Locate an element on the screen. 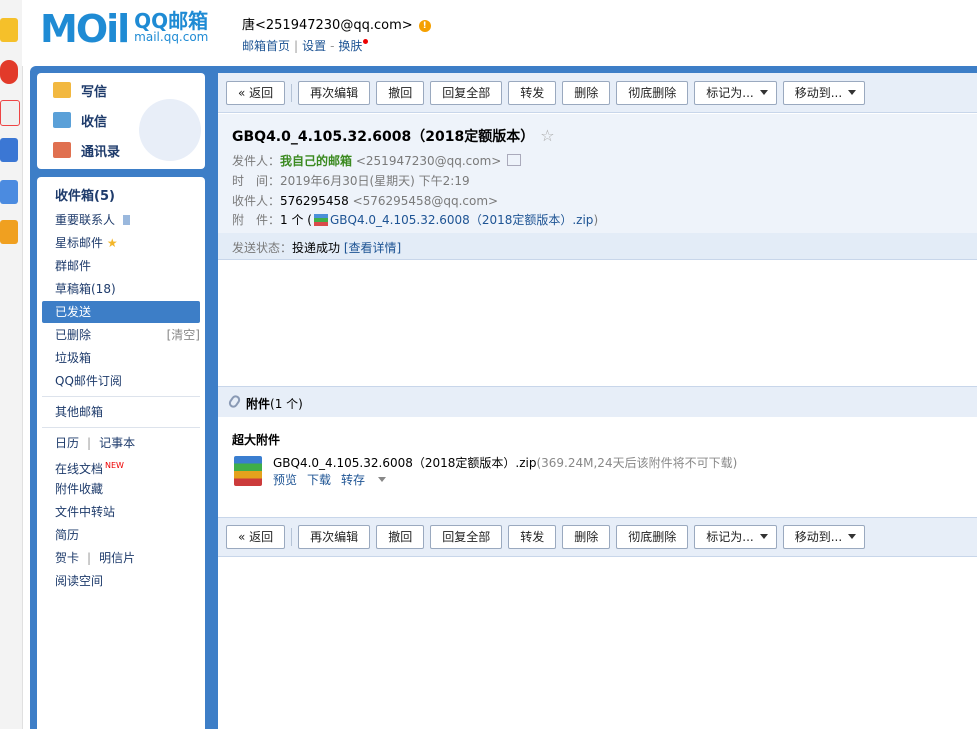  folder-label: 在线文档 is located at coordinates (79, 469).